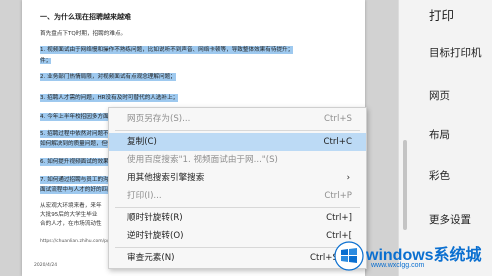  Describe the element at coordinates (77, 162) in the screenshot. I see `highlighted-line: 6. 如何提升视频面试的效果；` at that location.